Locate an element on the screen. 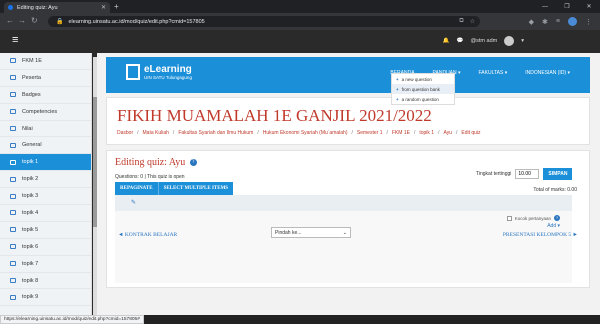 The width and height of the screenshot is (600, 324). prev-activity-link: ◄ KONTRAK BELAJAR is located at coordinates (147, 235).